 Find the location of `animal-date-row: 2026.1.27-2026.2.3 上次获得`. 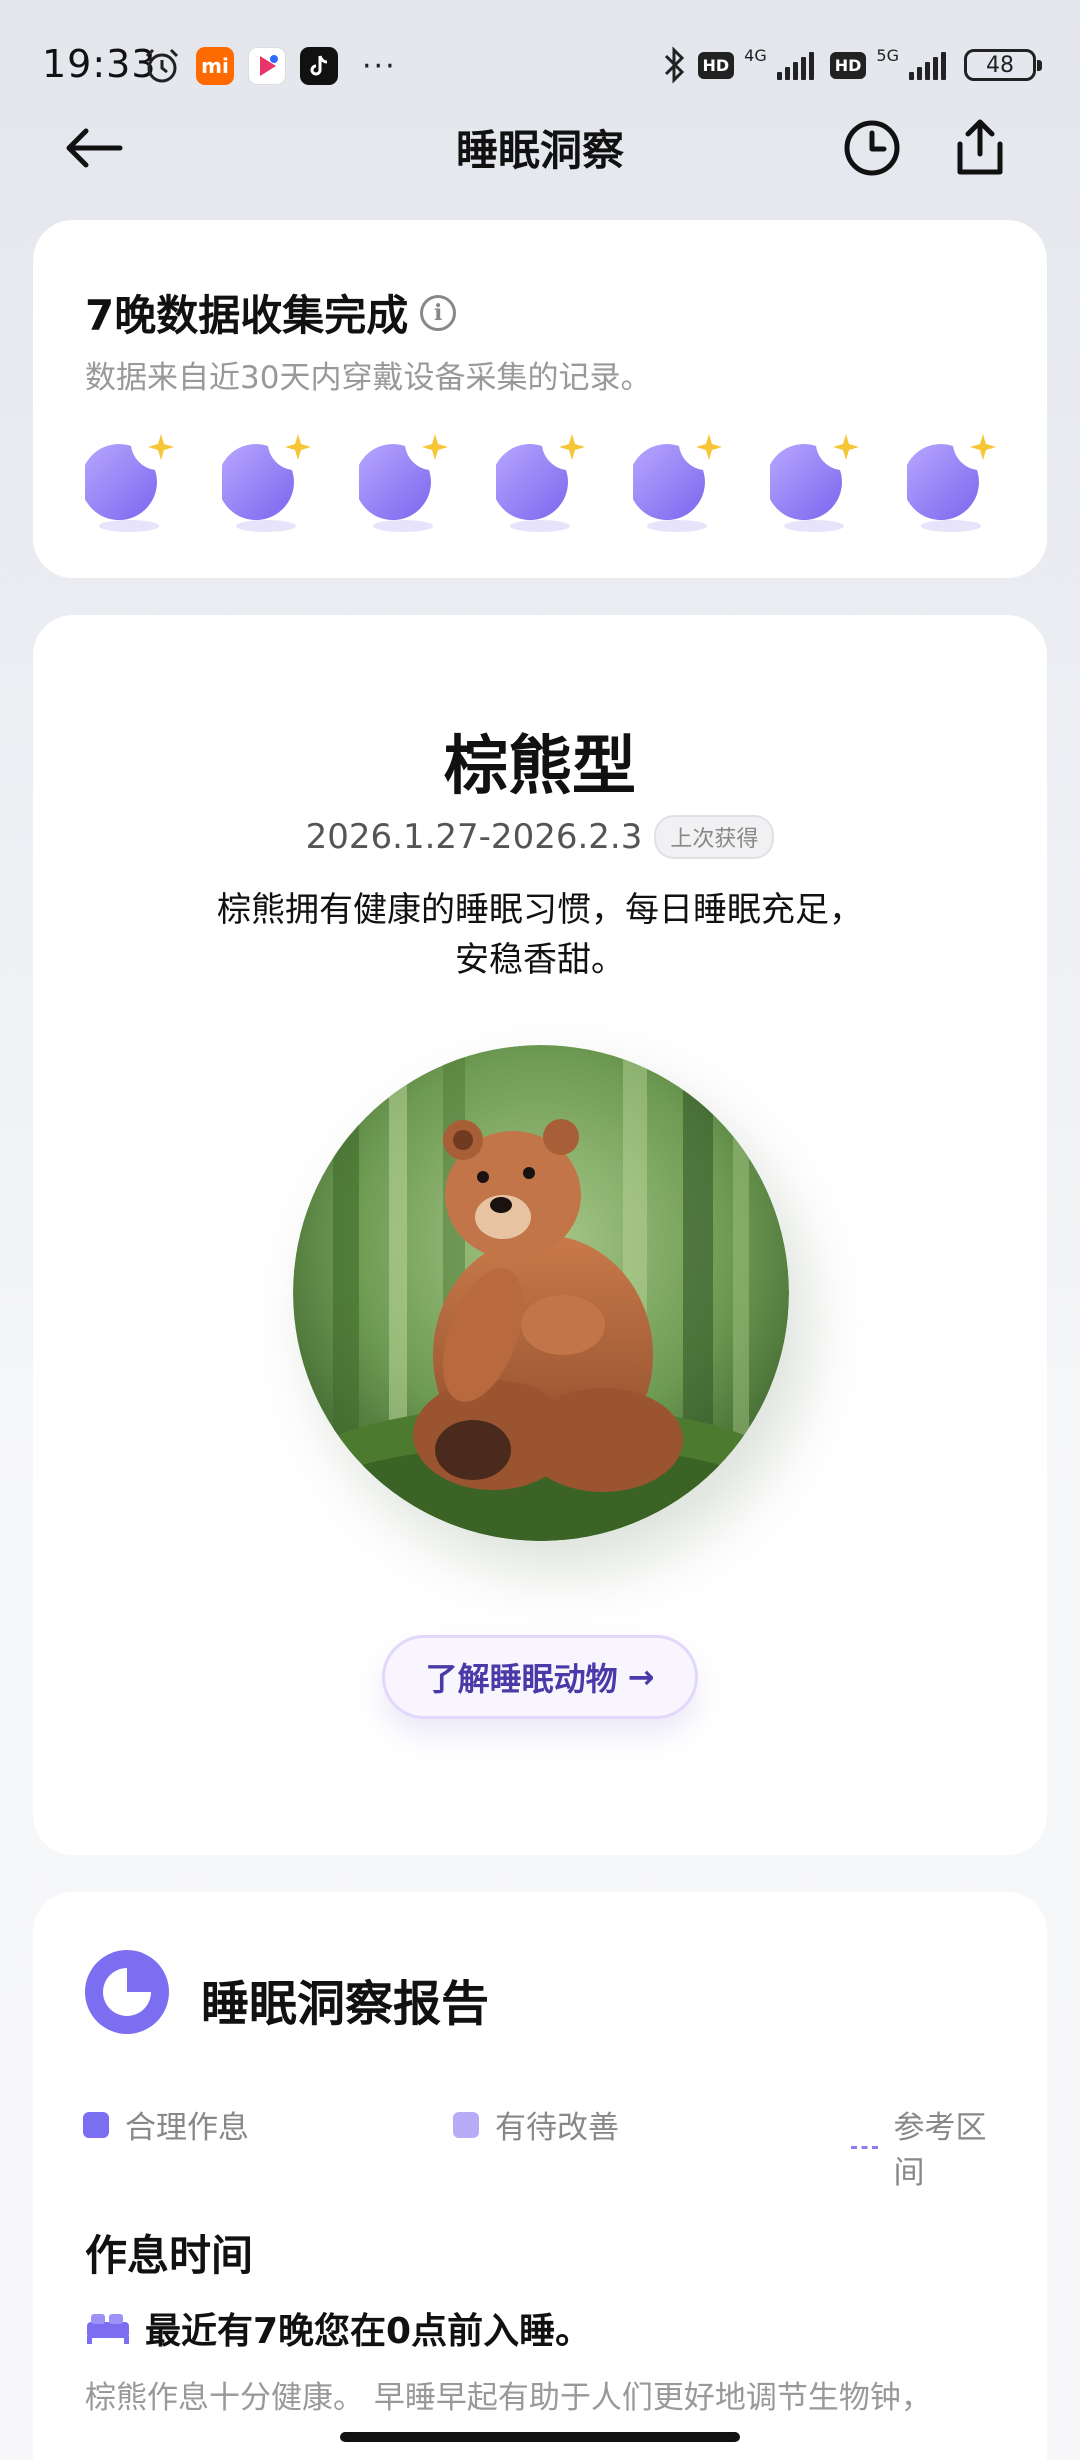

animal-date-row: 2026.1.27-2026.2.3 上次获得 is located at coordinates (540, 837).